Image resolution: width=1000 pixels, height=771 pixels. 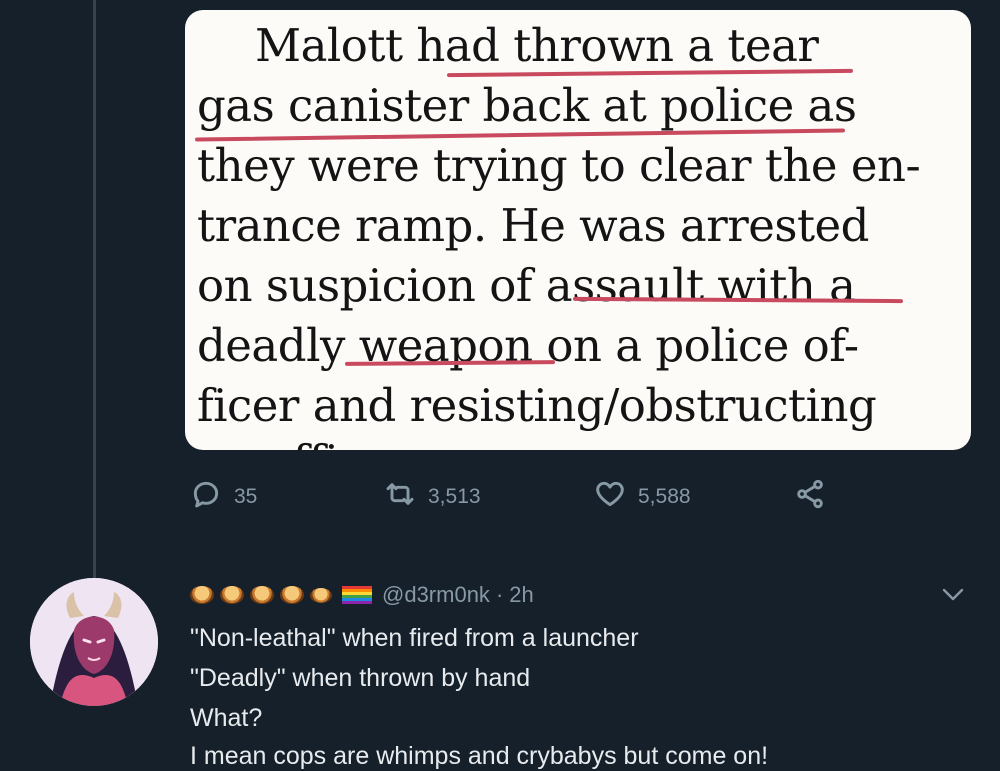 What do you see at coordinates (559, 165) in the screenshot?
I see `article-text-line: they were trying to clear the en-` at bounding box center [559, 165].